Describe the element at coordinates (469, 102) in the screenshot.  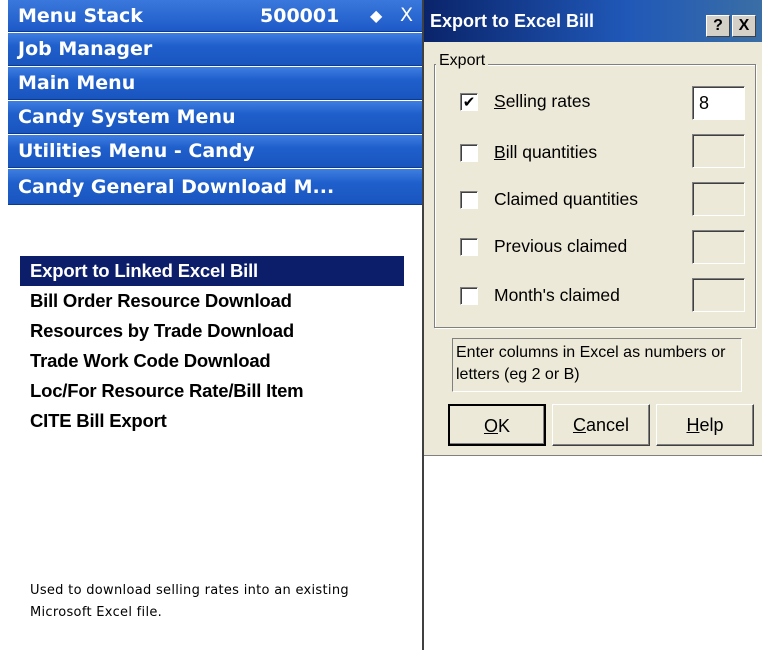
I see `selling-rates-checkbox: ✔` at that location.